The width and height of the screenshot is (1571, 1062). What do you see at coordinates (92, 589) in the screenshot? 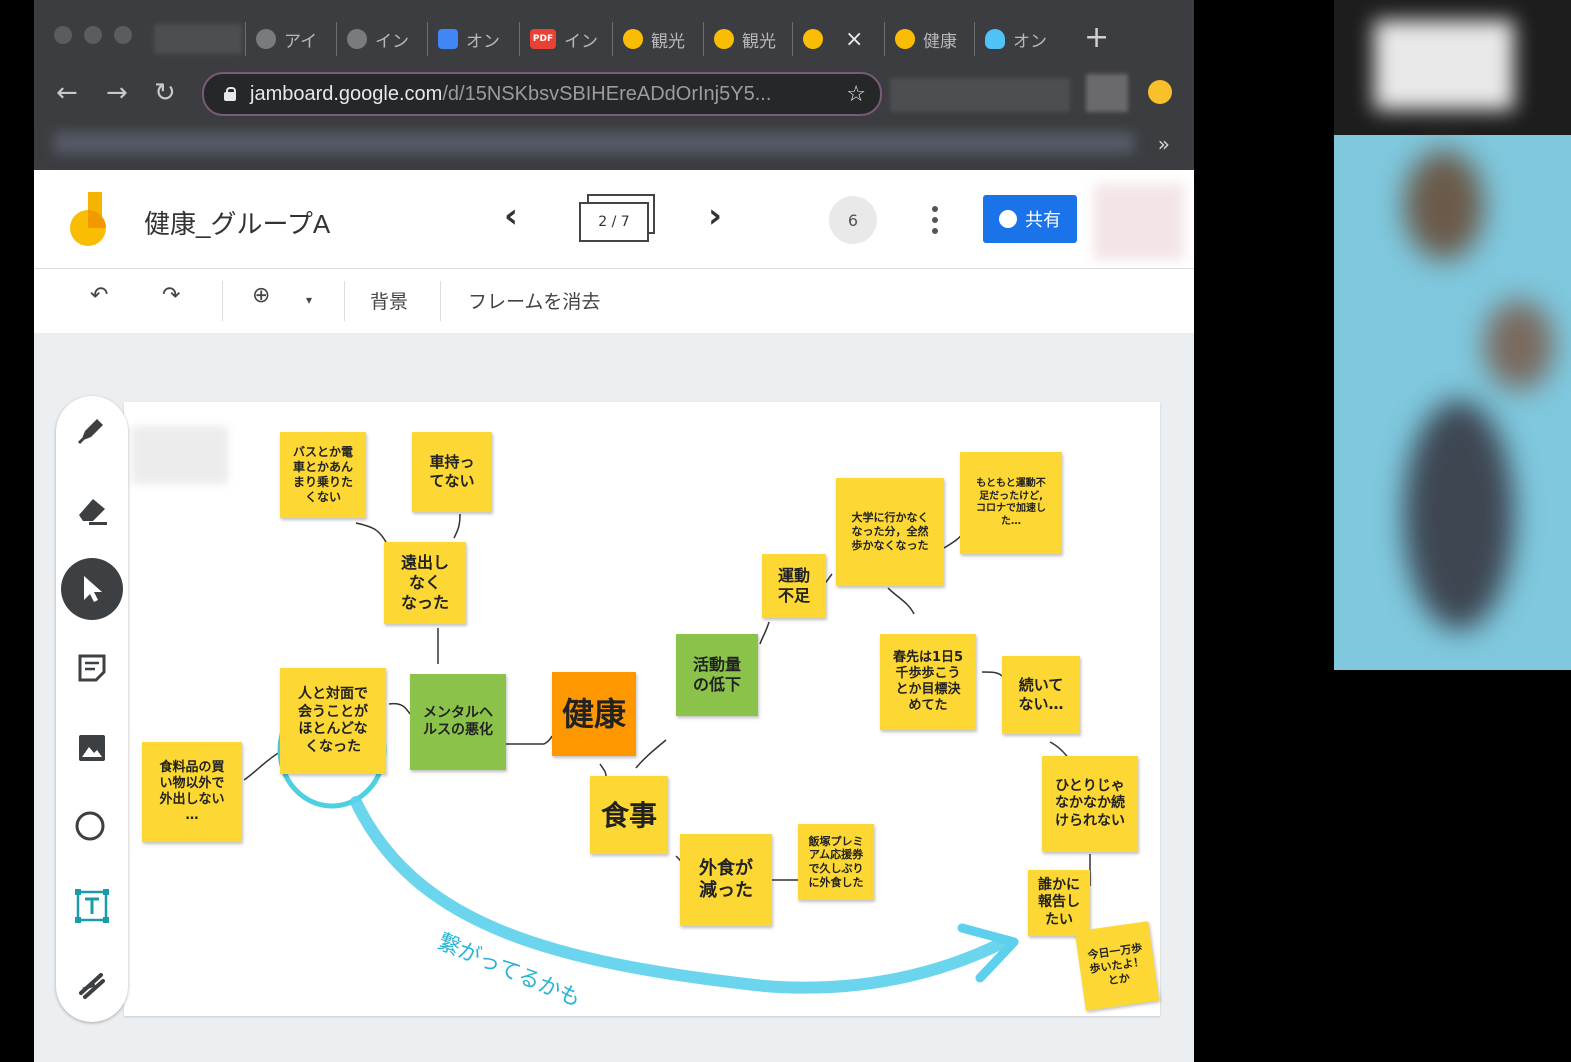
I see `select-icon` at bounding box center [92, 589].